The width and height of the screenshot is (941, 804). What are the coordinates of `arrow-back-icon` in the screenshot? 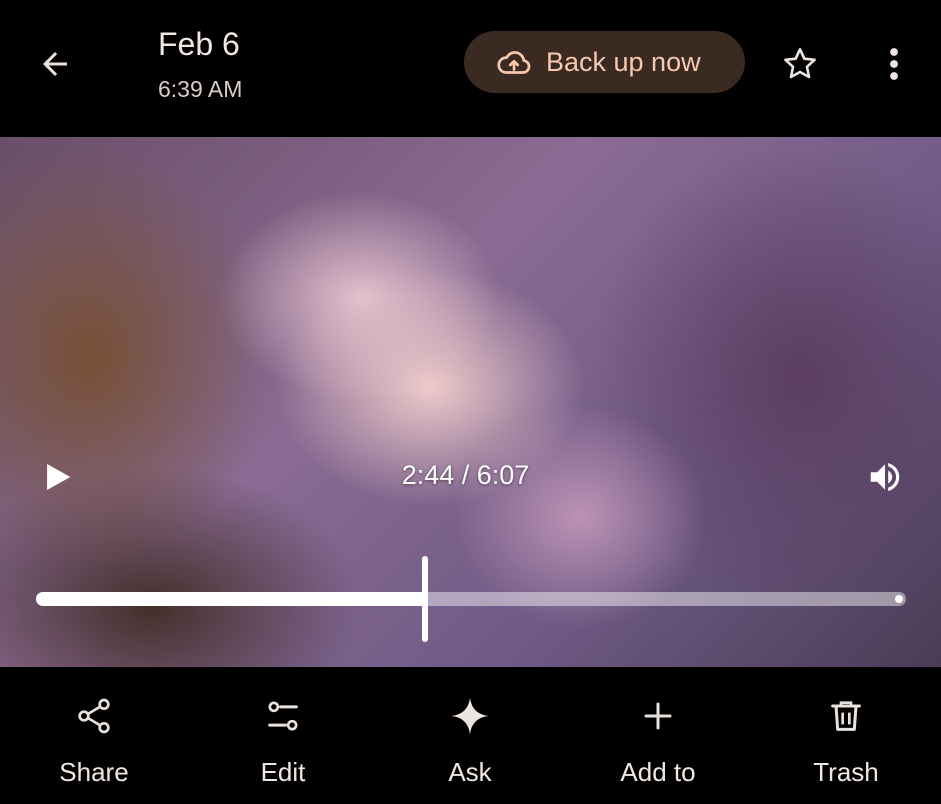 It's located at (55, 64).